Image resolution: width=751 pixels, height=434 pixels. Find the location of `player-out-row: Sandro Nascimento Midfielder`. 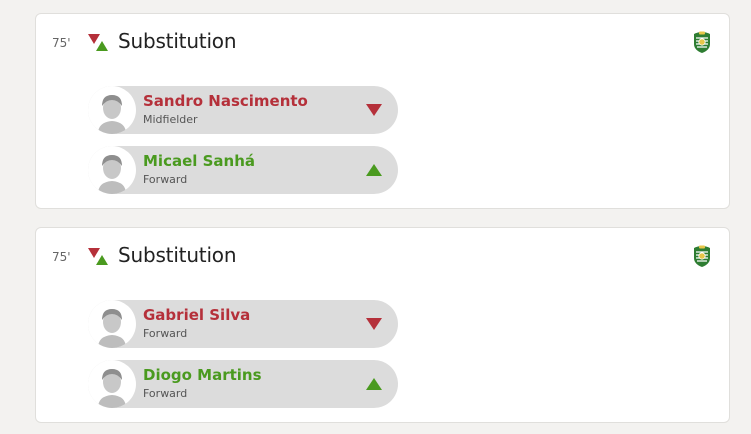

player-out-row: Sandro Nascimento Midfielder is located at coordinates (243, 110).